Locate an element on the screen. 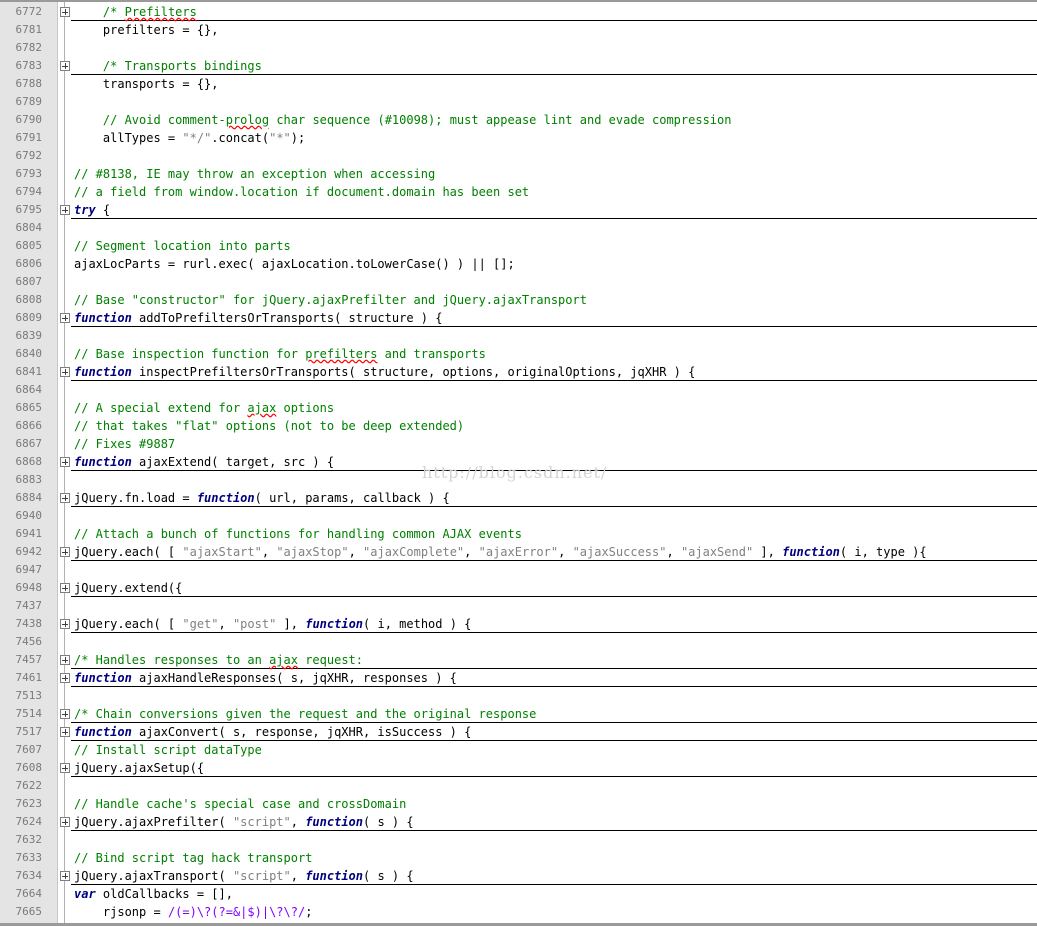 The width and height of the screenshot is (1037, 926). code-line: 7664 var oldCallbacks = [], is located at coordinates (518, 894).